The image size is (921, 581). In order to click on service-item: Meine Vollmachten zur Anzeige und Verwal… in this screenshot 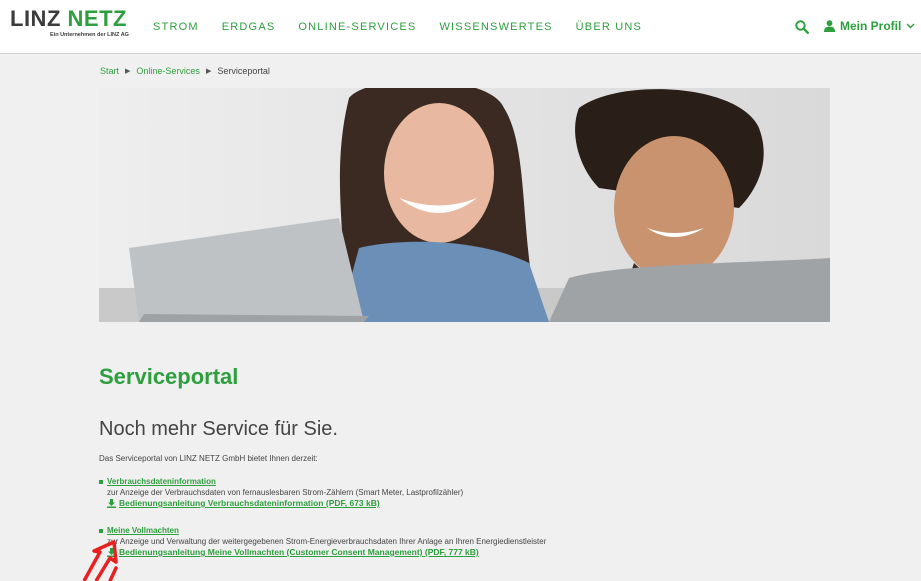, I will do `click(322, 541)`.